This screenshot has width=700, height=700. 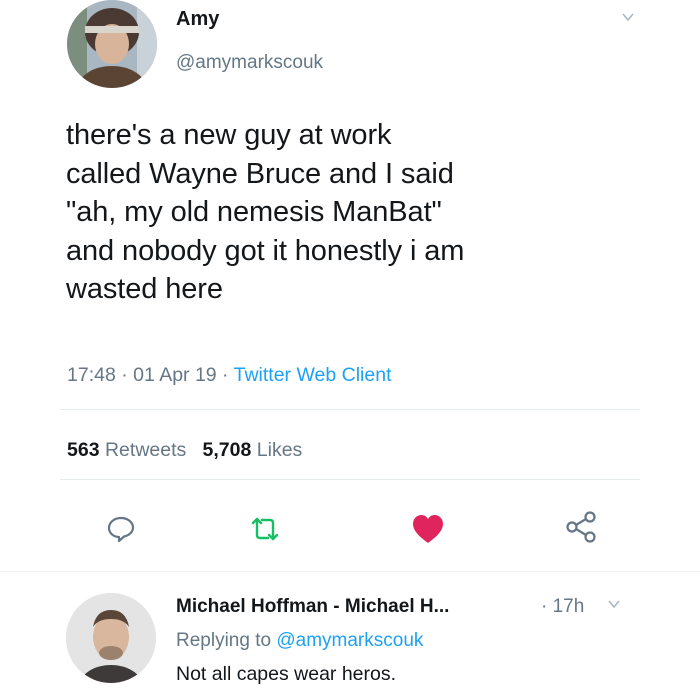 I want to click on heart-icon, so click(x=428, y=529).